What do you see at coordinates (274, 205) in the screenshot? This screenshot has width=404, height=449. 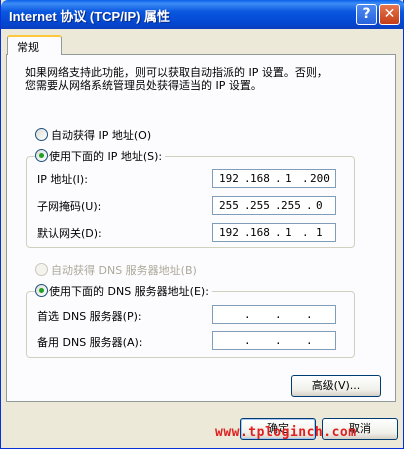 I see `subnet-mask-input: 255 . 255 . 255 . 0` at bounding box center [274, 205].